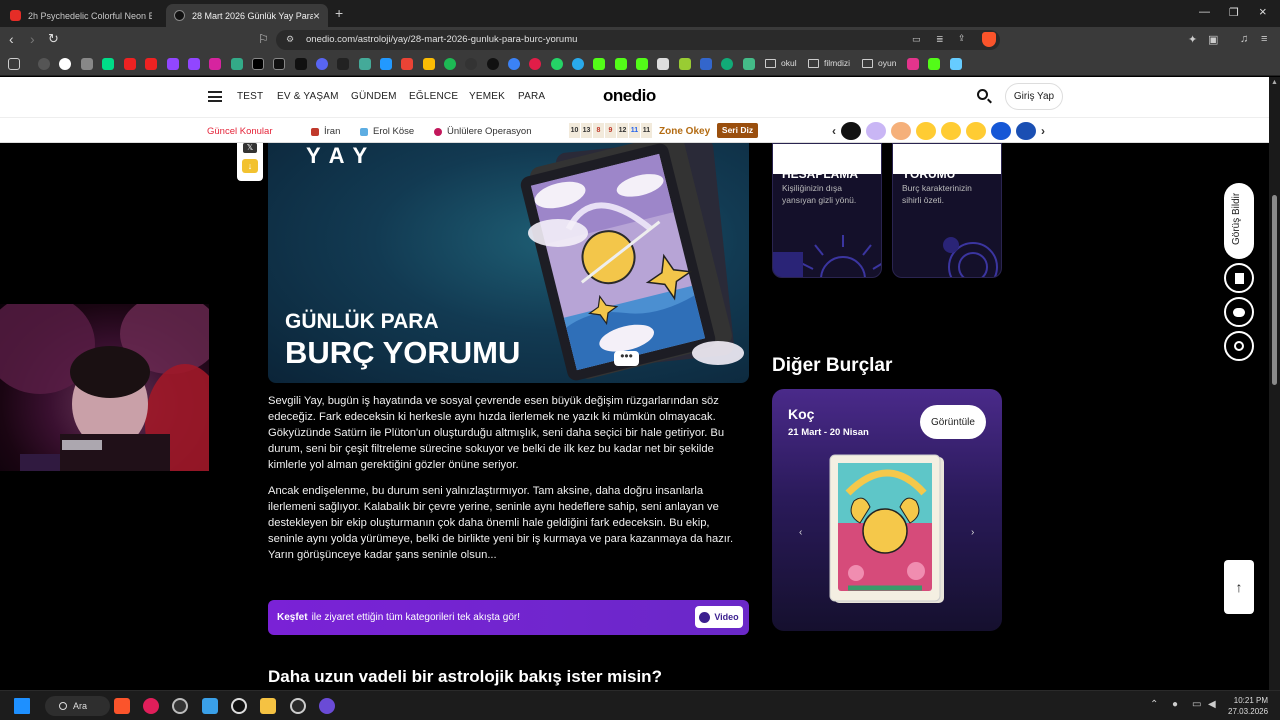 The image size is (1280, 720). Describe the element at coordinates (1234, 12) in the screenshot. I see `restore-button: ❐` at that location.